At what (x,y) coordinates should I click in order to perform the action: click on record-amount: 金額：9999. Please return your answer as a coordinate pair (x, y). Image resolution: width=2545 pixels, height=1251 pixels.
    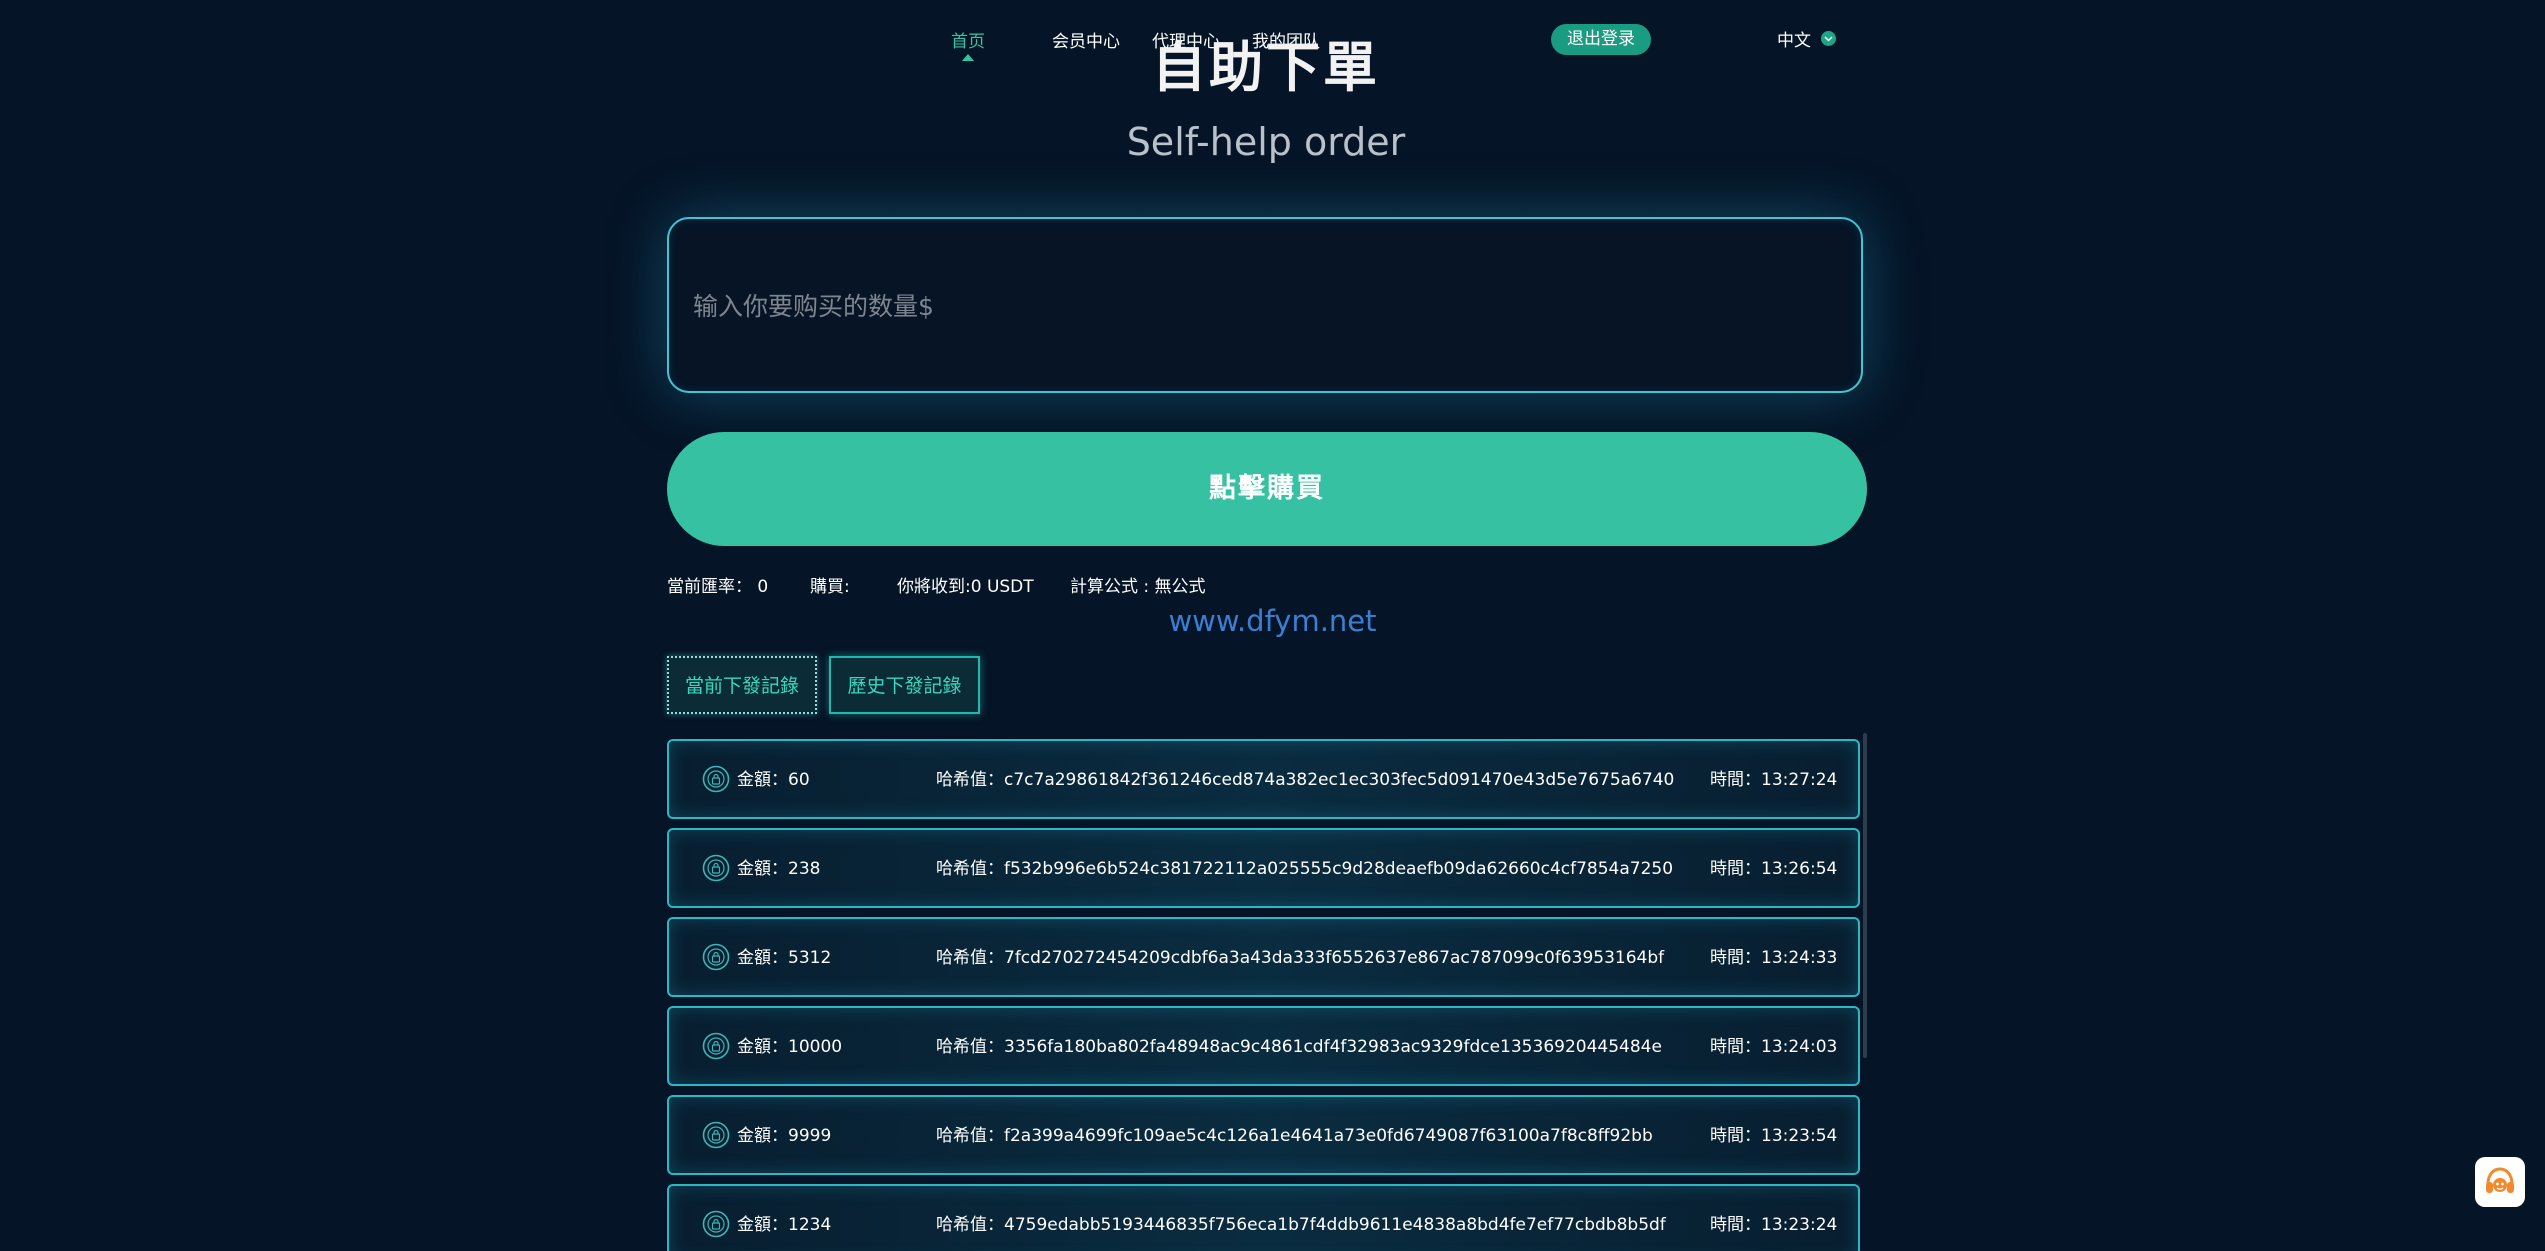
    Looking at the image, I should click on (784, 1136).